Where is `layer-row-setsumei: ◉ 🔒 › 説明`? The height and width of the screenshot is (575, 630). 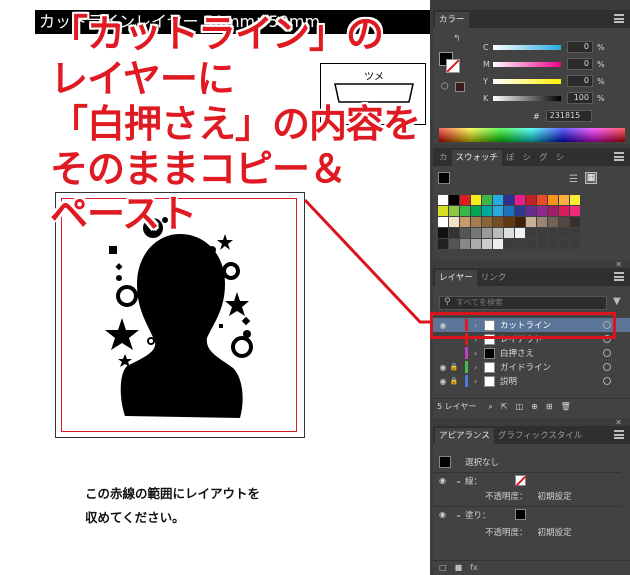
layer-row-setsumei: ◉ 🔒 › 説明 is located at coordinates (531, 381).